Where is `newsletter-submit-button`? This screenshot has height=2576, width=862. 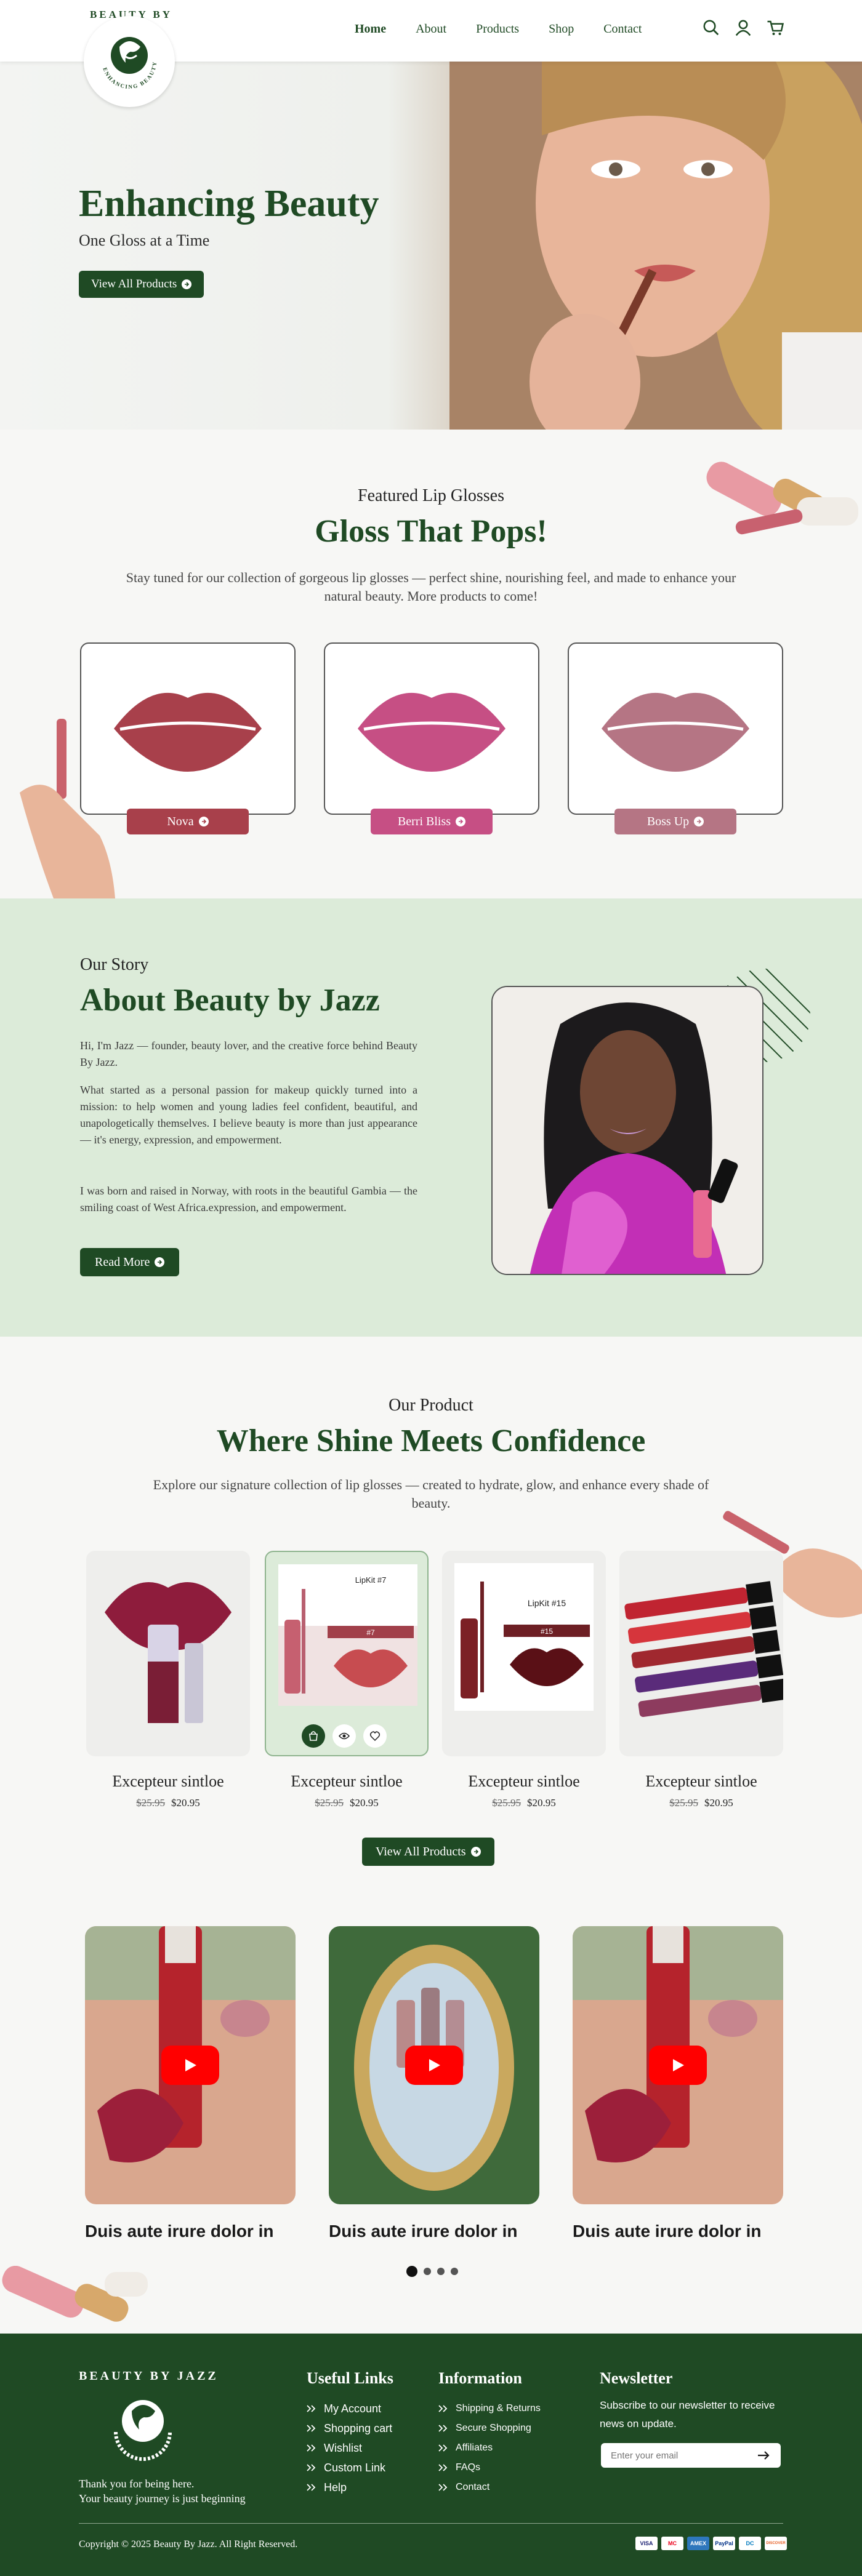
newsletter-submit-button is located at coordinates (764, 2455).